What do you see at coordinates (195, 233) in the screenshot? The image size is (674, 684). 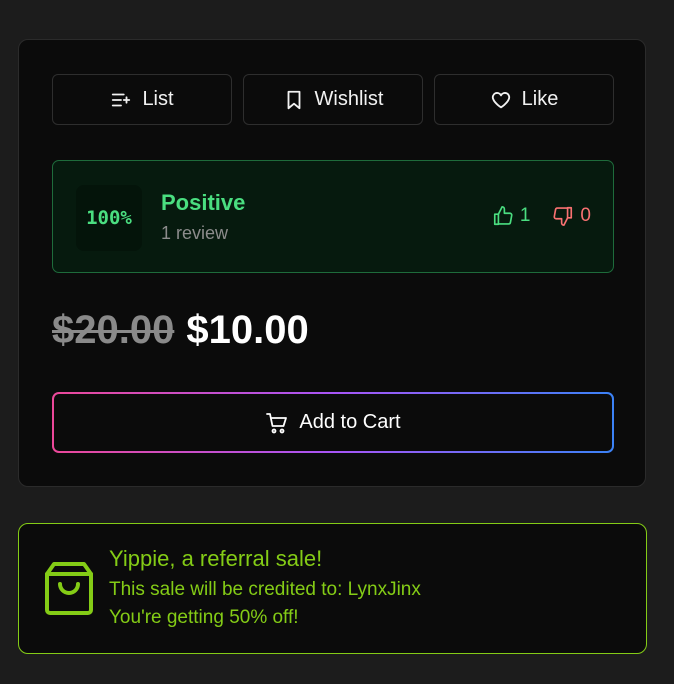 I see `review-count: 1 review` at bounding box center [195, 233].